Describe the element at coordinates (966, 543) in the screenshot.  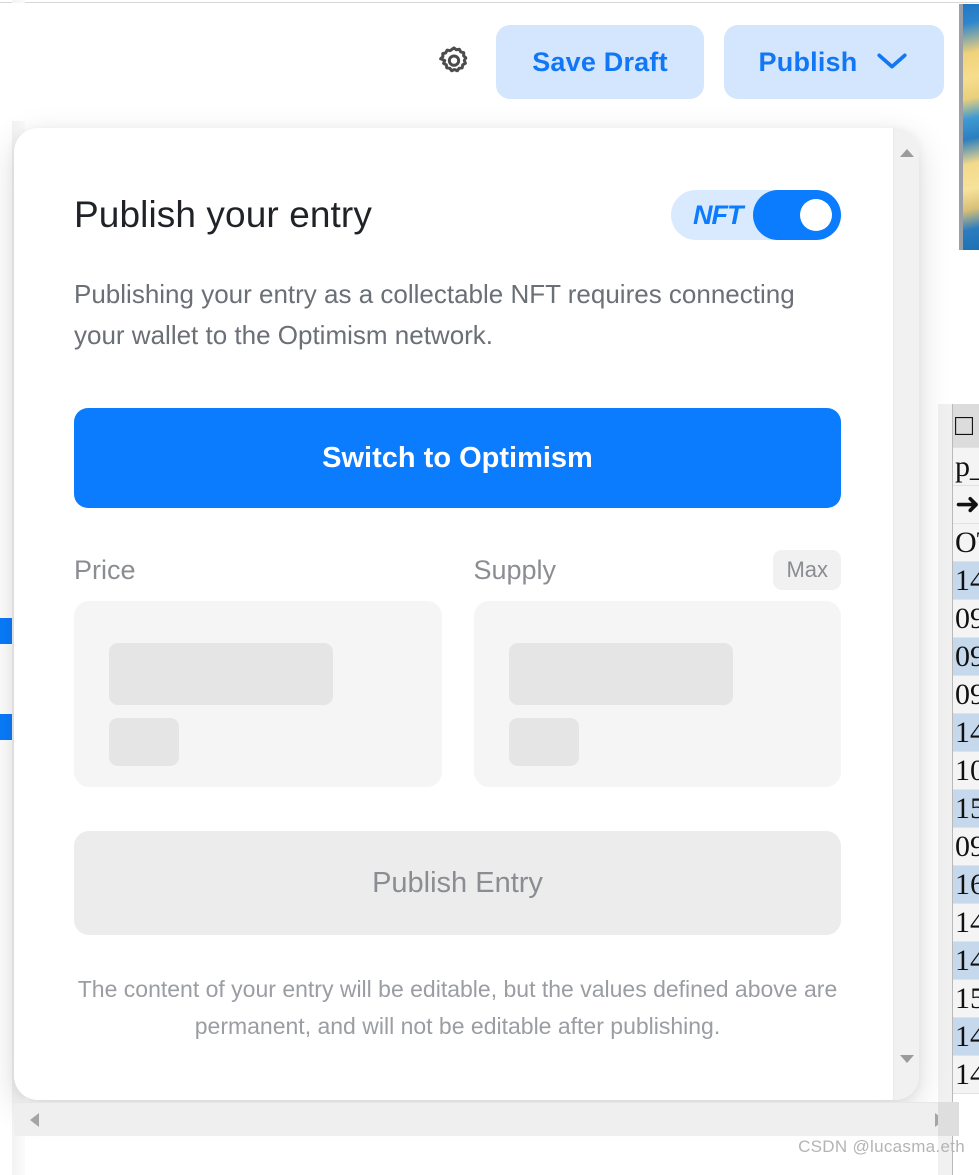
I see `background-sheet-row: OT` at that location.